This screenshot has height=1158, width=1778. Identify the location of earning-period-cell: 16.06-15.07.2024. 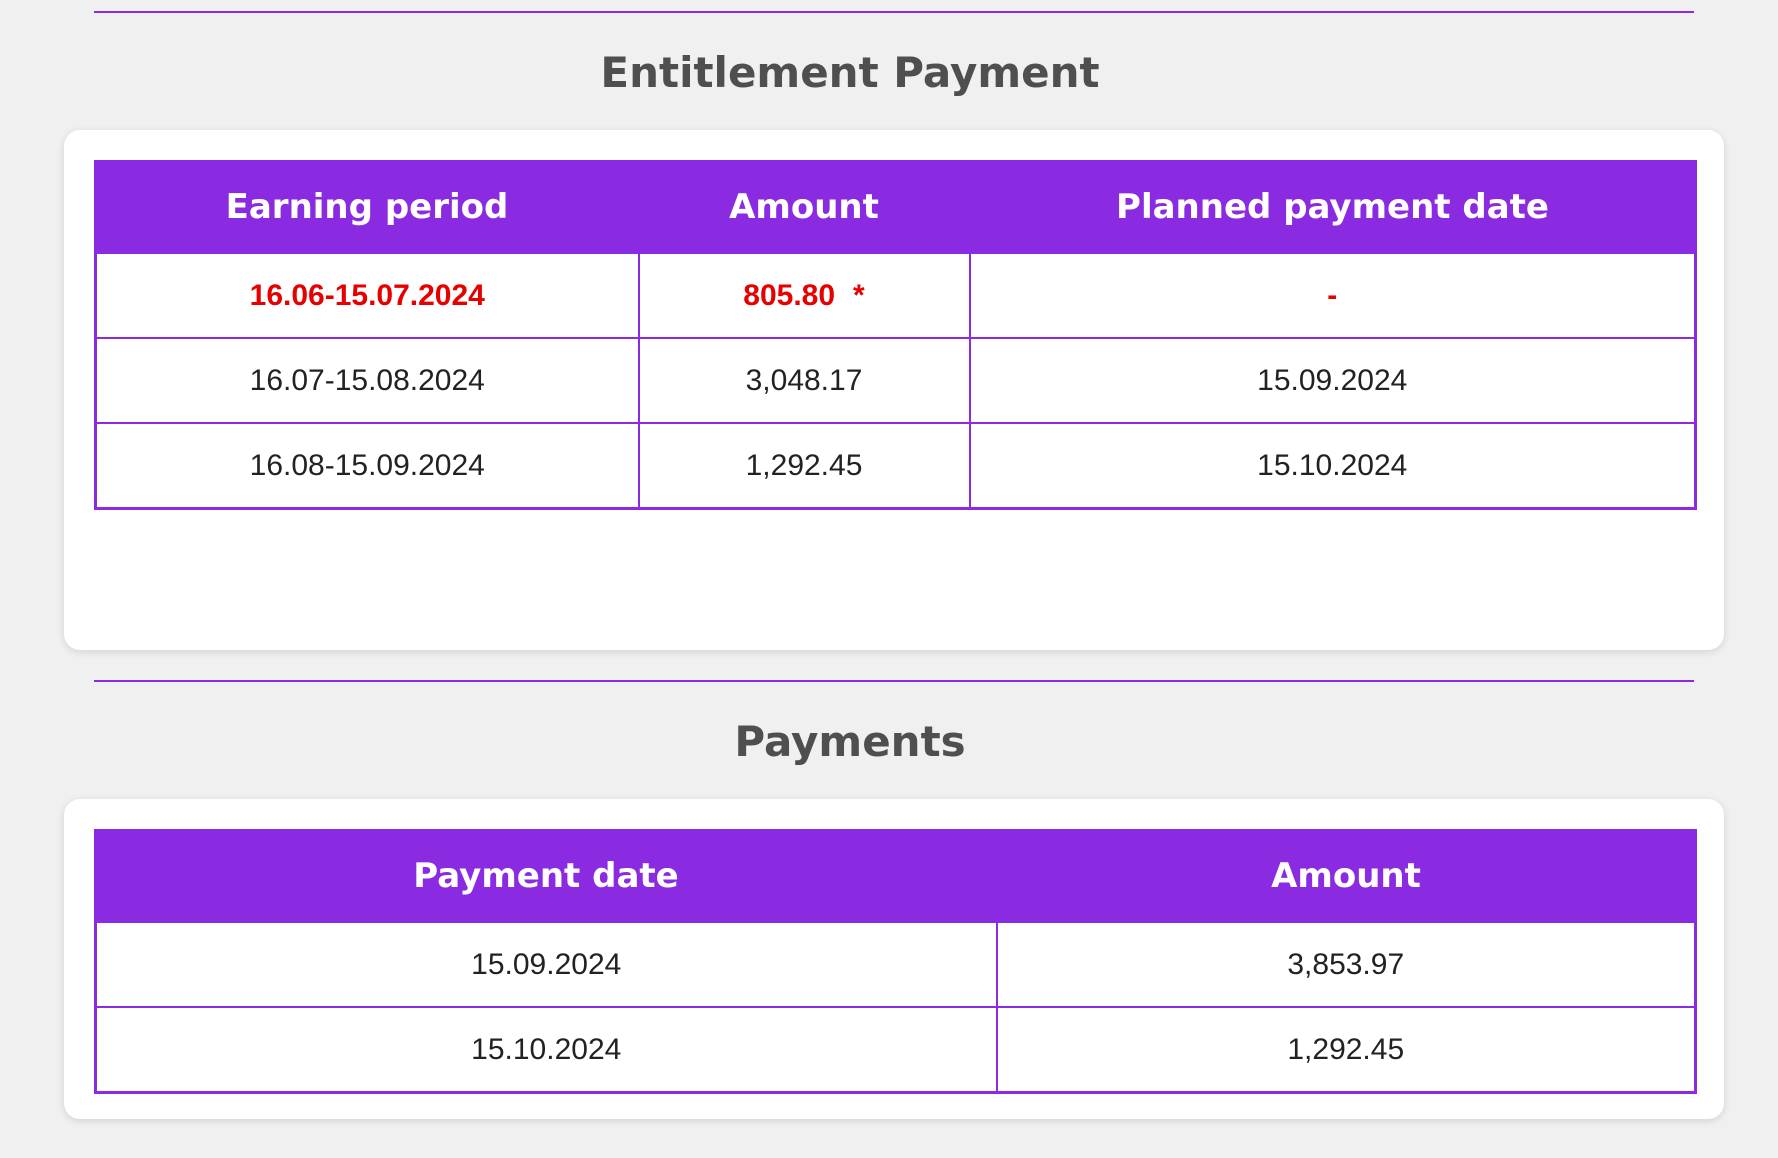
(367, 295).